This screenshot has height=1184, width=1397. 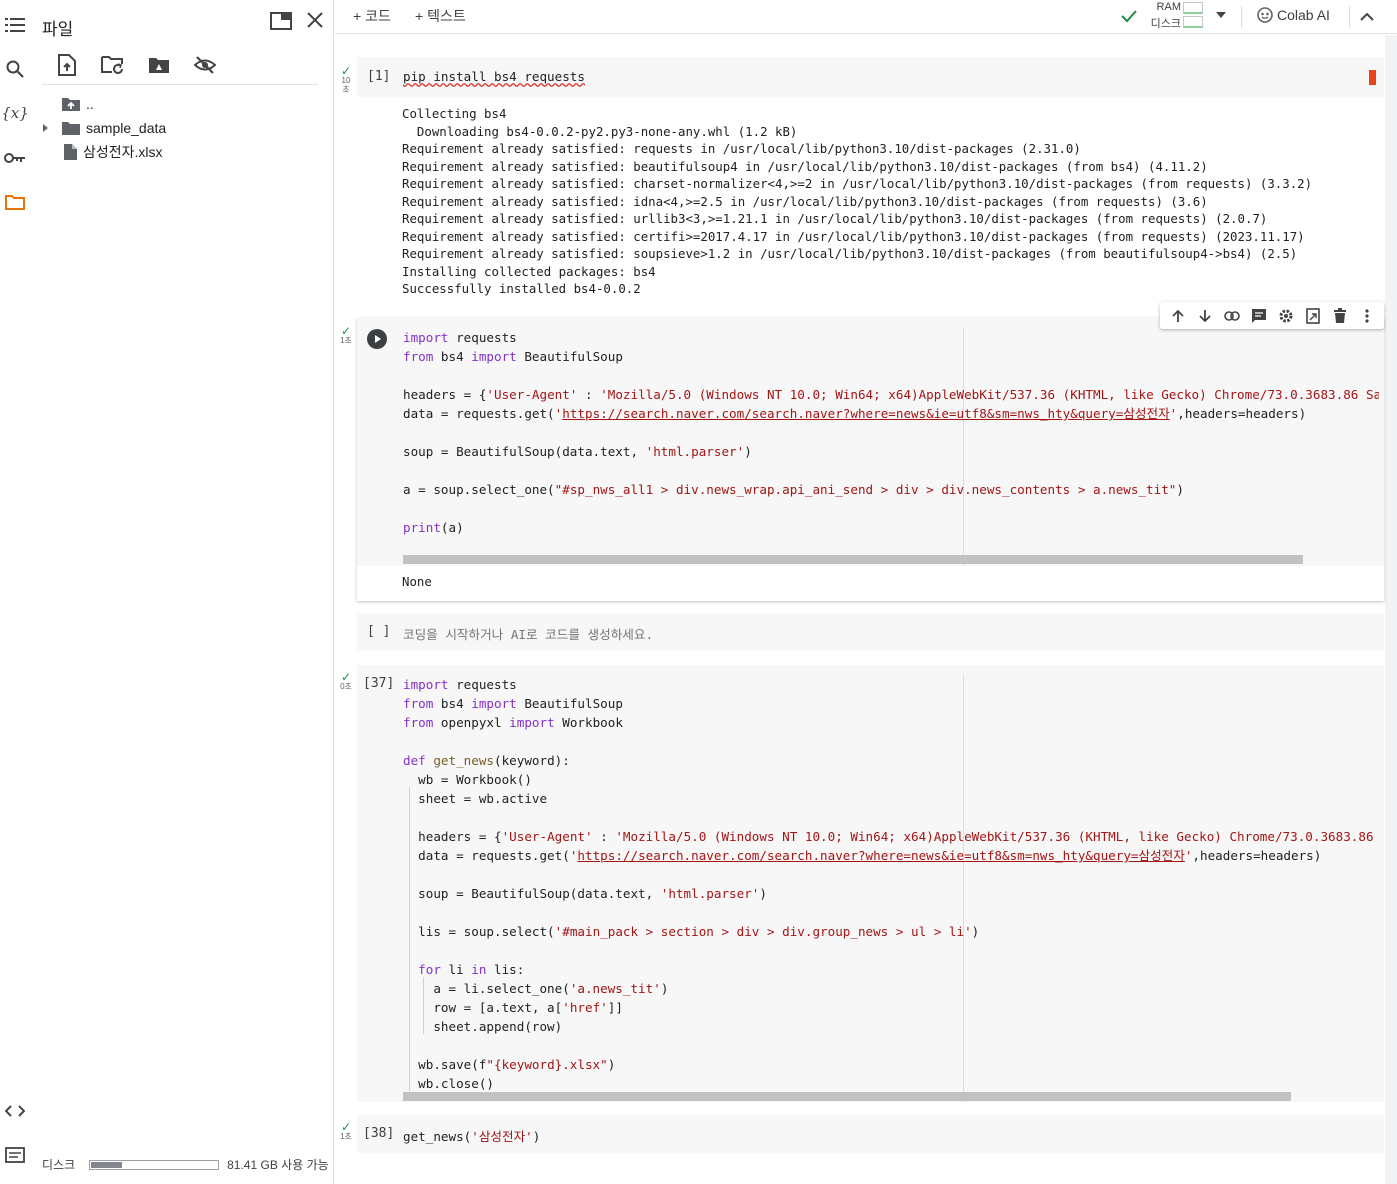 I want to click on files-panel-title: 파일, so click(x=58, y=29).